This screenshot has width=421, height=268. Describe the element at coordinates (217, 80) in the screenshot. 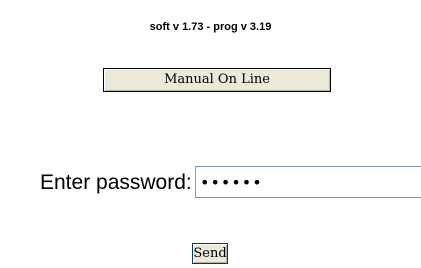

I see `manual-online-button: Manual On Line` at that location.